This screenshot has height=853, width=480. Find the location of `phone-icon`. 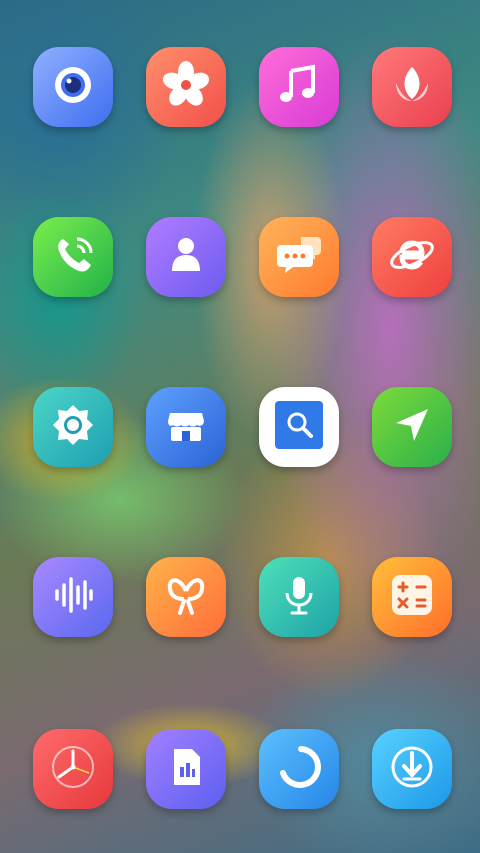

phone-icon is located at coordinates (73, 257).